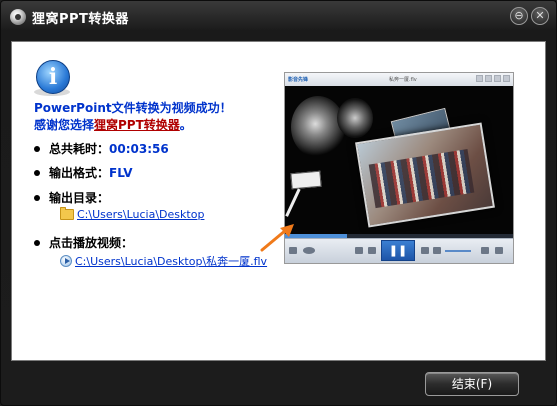 This screenshot has height=406, width=557. I want to click on output-dir-link: C:\Users\Lucia\Desktop, so click(132, 214).